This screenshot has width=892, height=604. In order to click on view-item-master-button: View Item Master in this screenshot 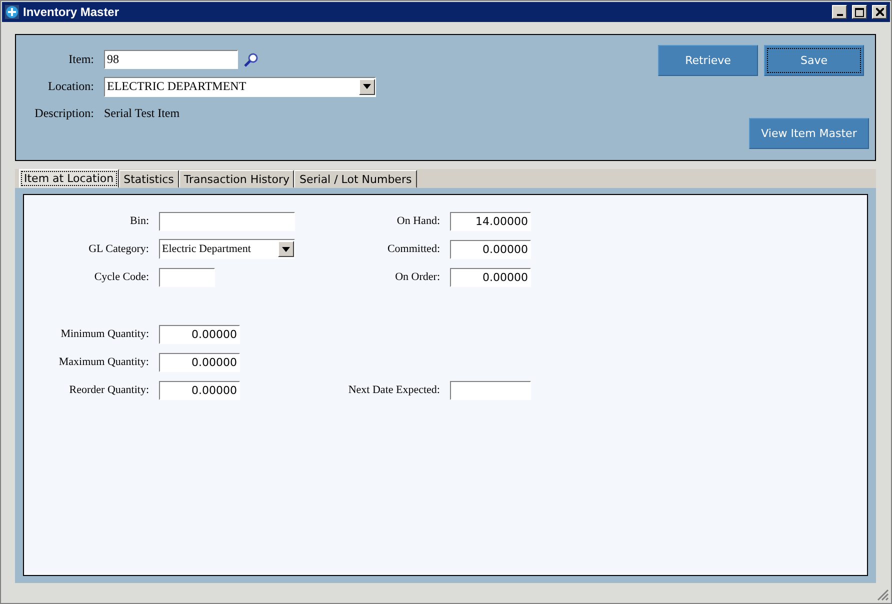, I will do `click(809, 133)`.